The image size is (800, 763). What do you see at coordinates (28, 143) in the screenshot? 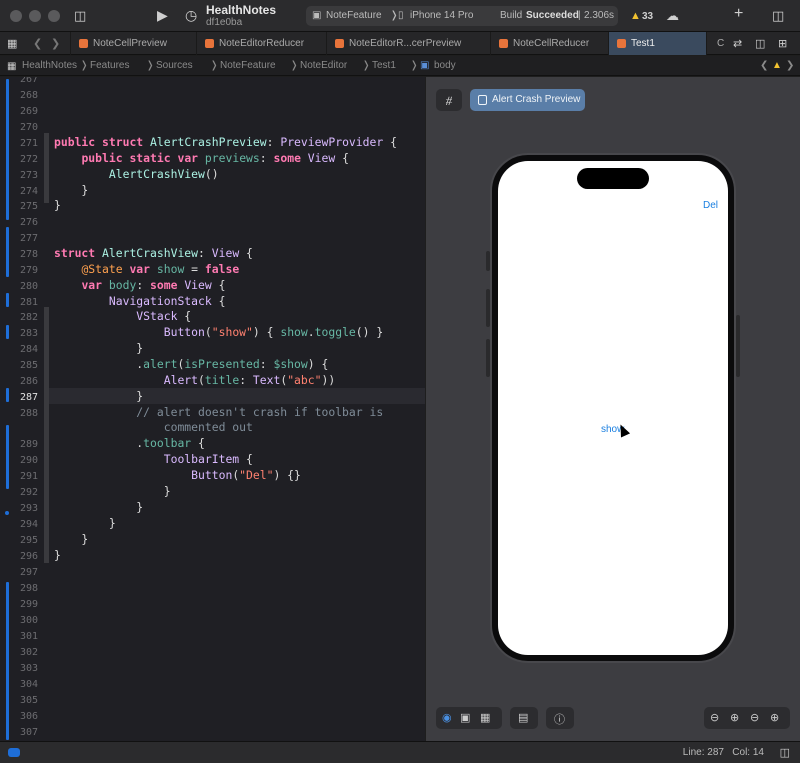
I see `line-number: 271` at bounding box center [28, 143].